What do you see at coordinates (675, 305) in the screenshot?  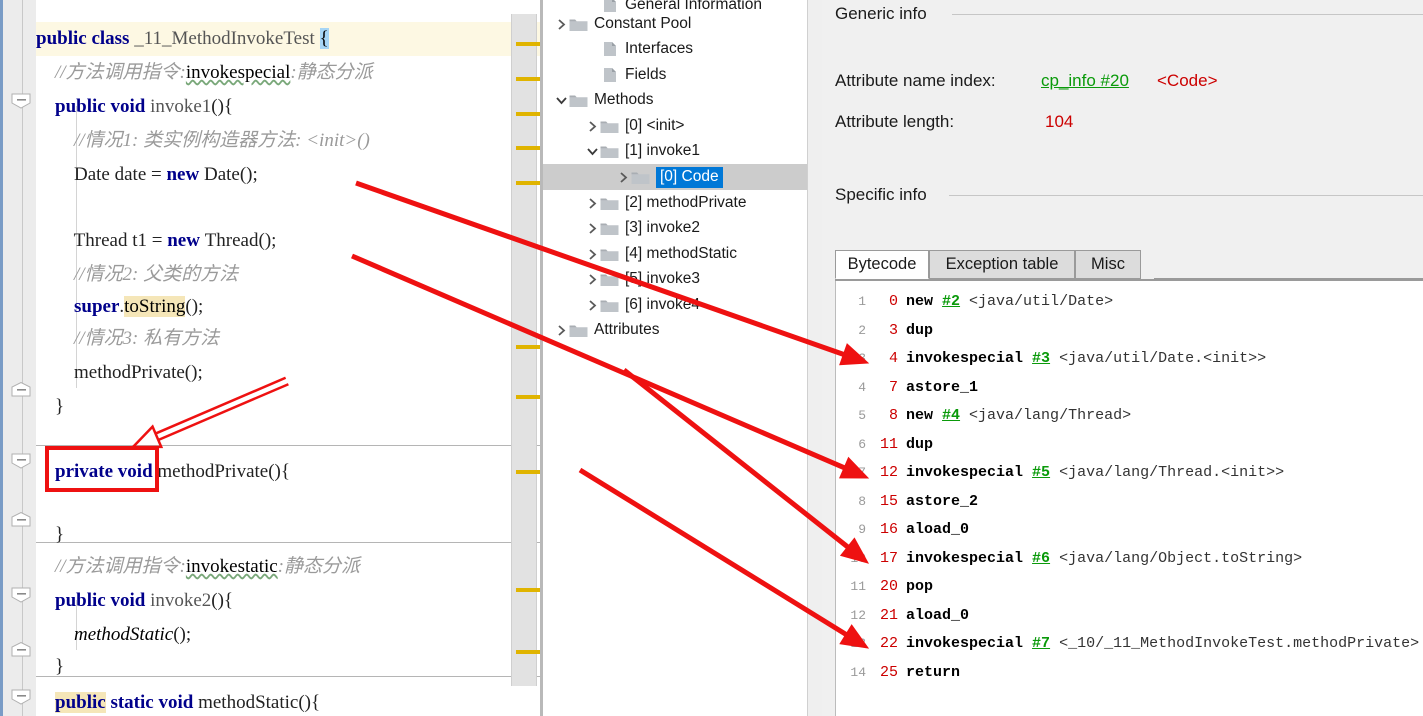 I see `tree-item-6-invoke4: [6] invoke4` at bounding box center [675, 305].